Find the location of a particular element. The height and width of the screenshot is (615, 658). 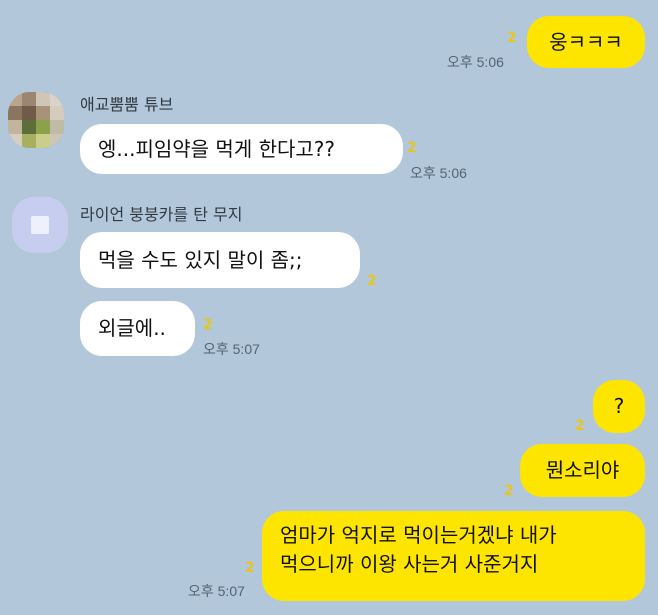

message-text: 외글에.. is located at coordinates (132, 328).